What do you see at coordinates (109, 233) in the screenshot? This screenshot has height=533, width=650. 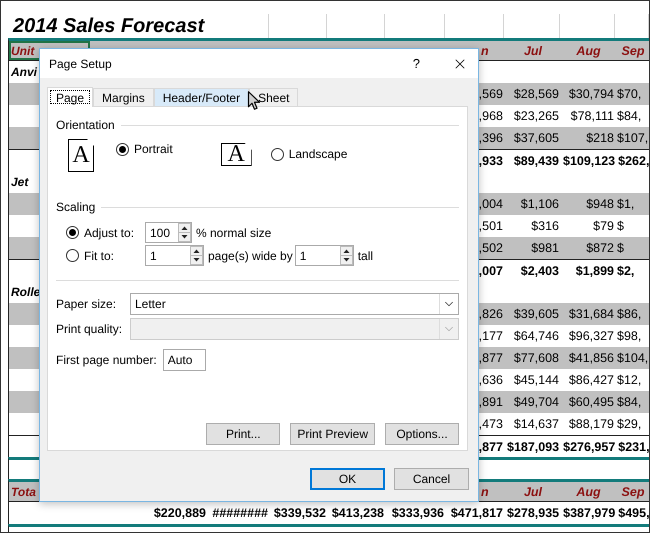 I see `radio-label: Adjust to:` at bounding box center [109, 233].